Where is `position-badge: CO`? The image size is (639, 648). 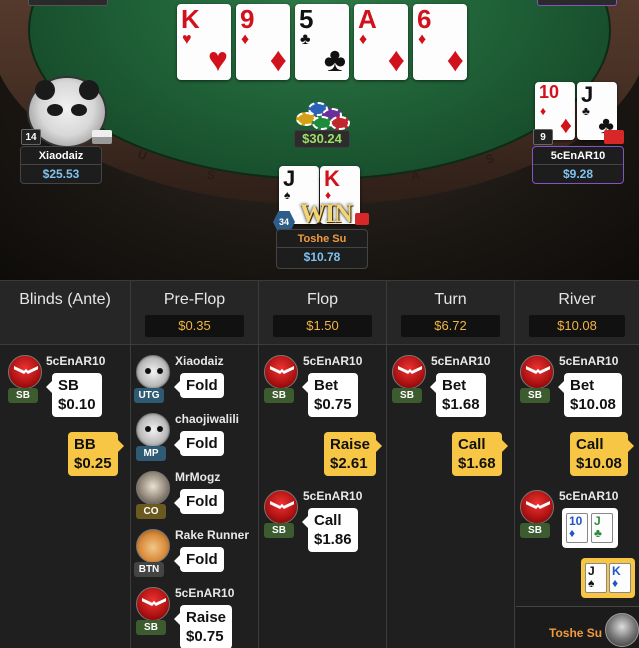 position-badge: CO is located at coordinates (151, 511).